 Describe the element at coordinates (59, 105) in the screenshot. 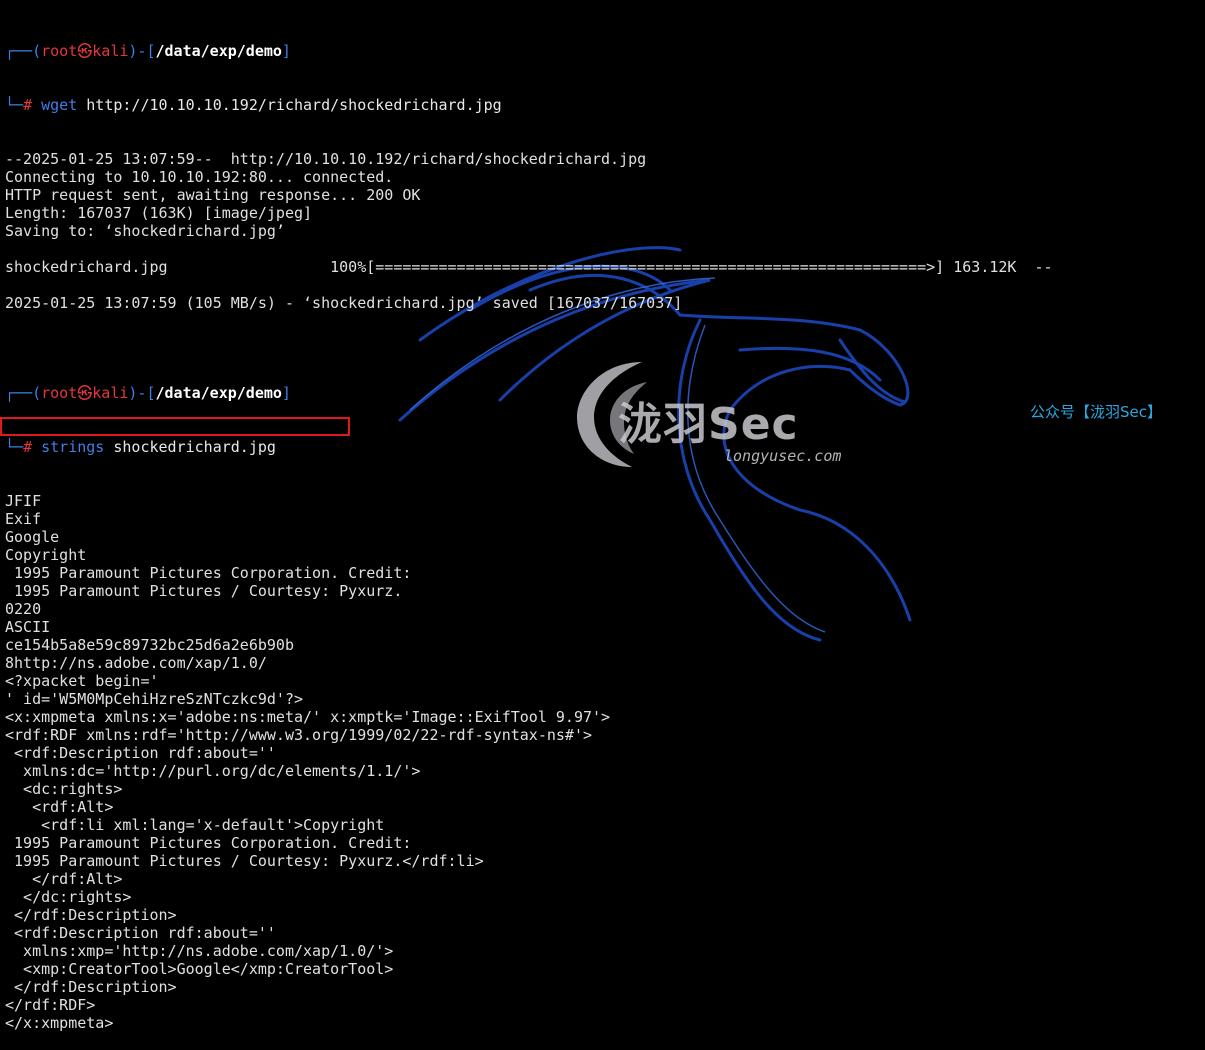

I see `command-name: wget` at that location.